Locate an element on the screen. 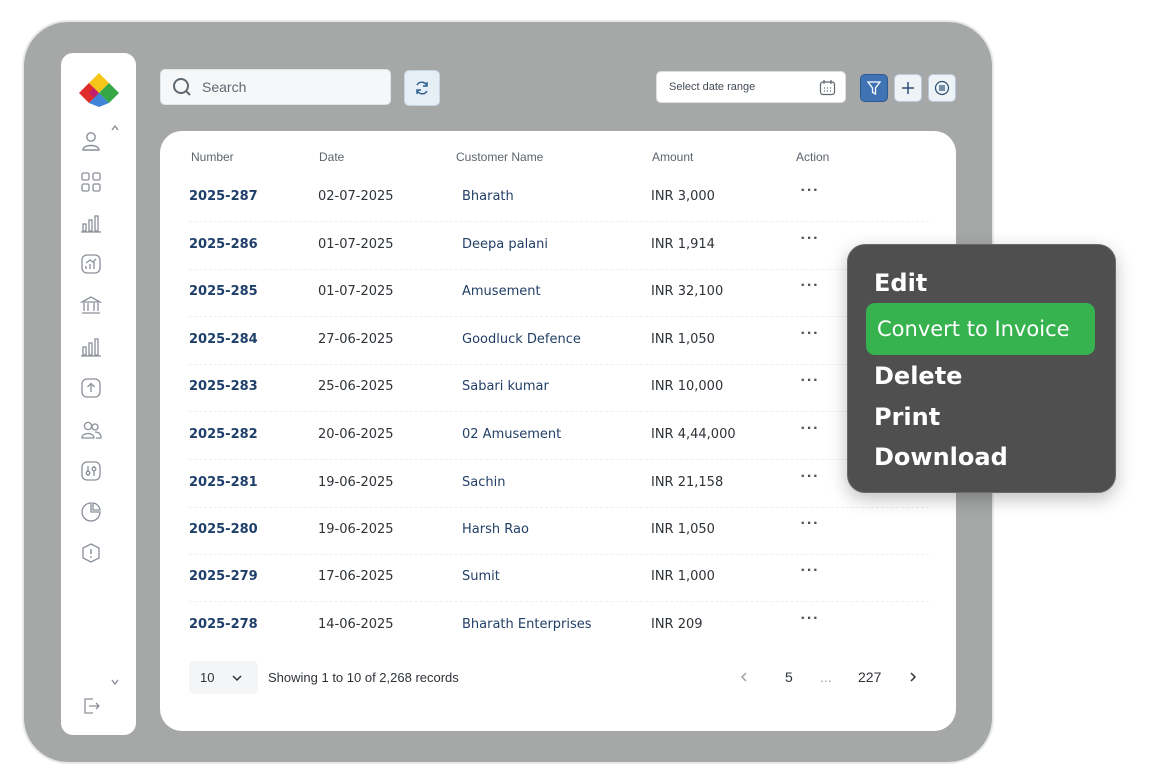 Image resolution: width=1150 pixels, height=783 pixels. quote-number: 2025-281 is located at coordinates (223, 482).